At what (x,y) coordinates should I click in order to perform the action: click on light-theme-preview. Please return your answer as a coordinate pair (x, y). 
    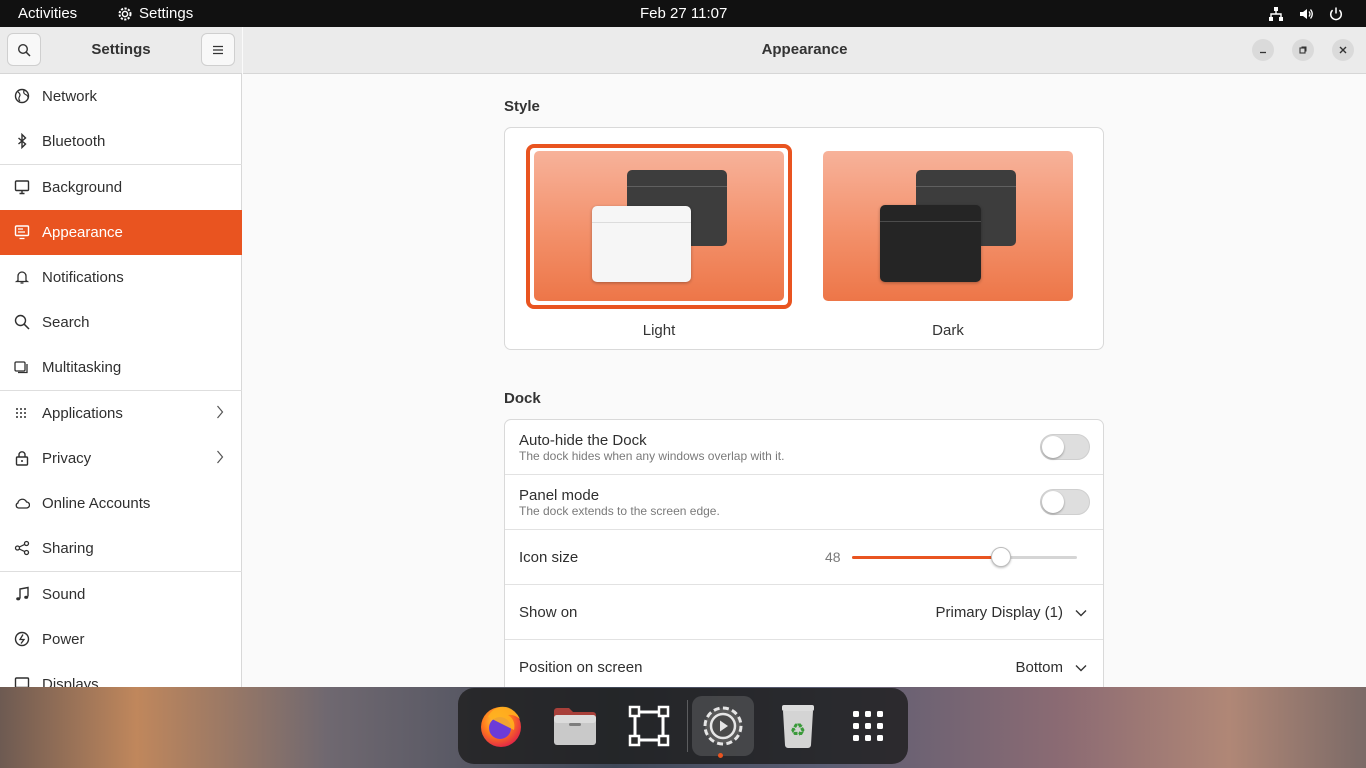
    Looking at the image, I should click on (659, 226).